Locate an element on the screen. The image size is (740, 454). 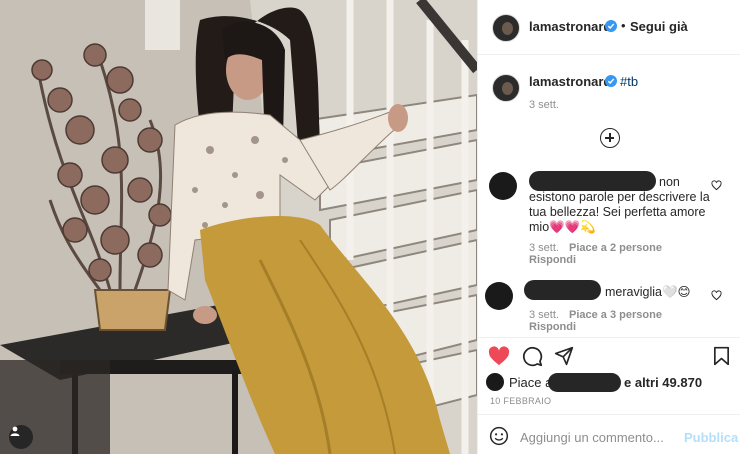
author-avatar is located at coordinates (506, 28).